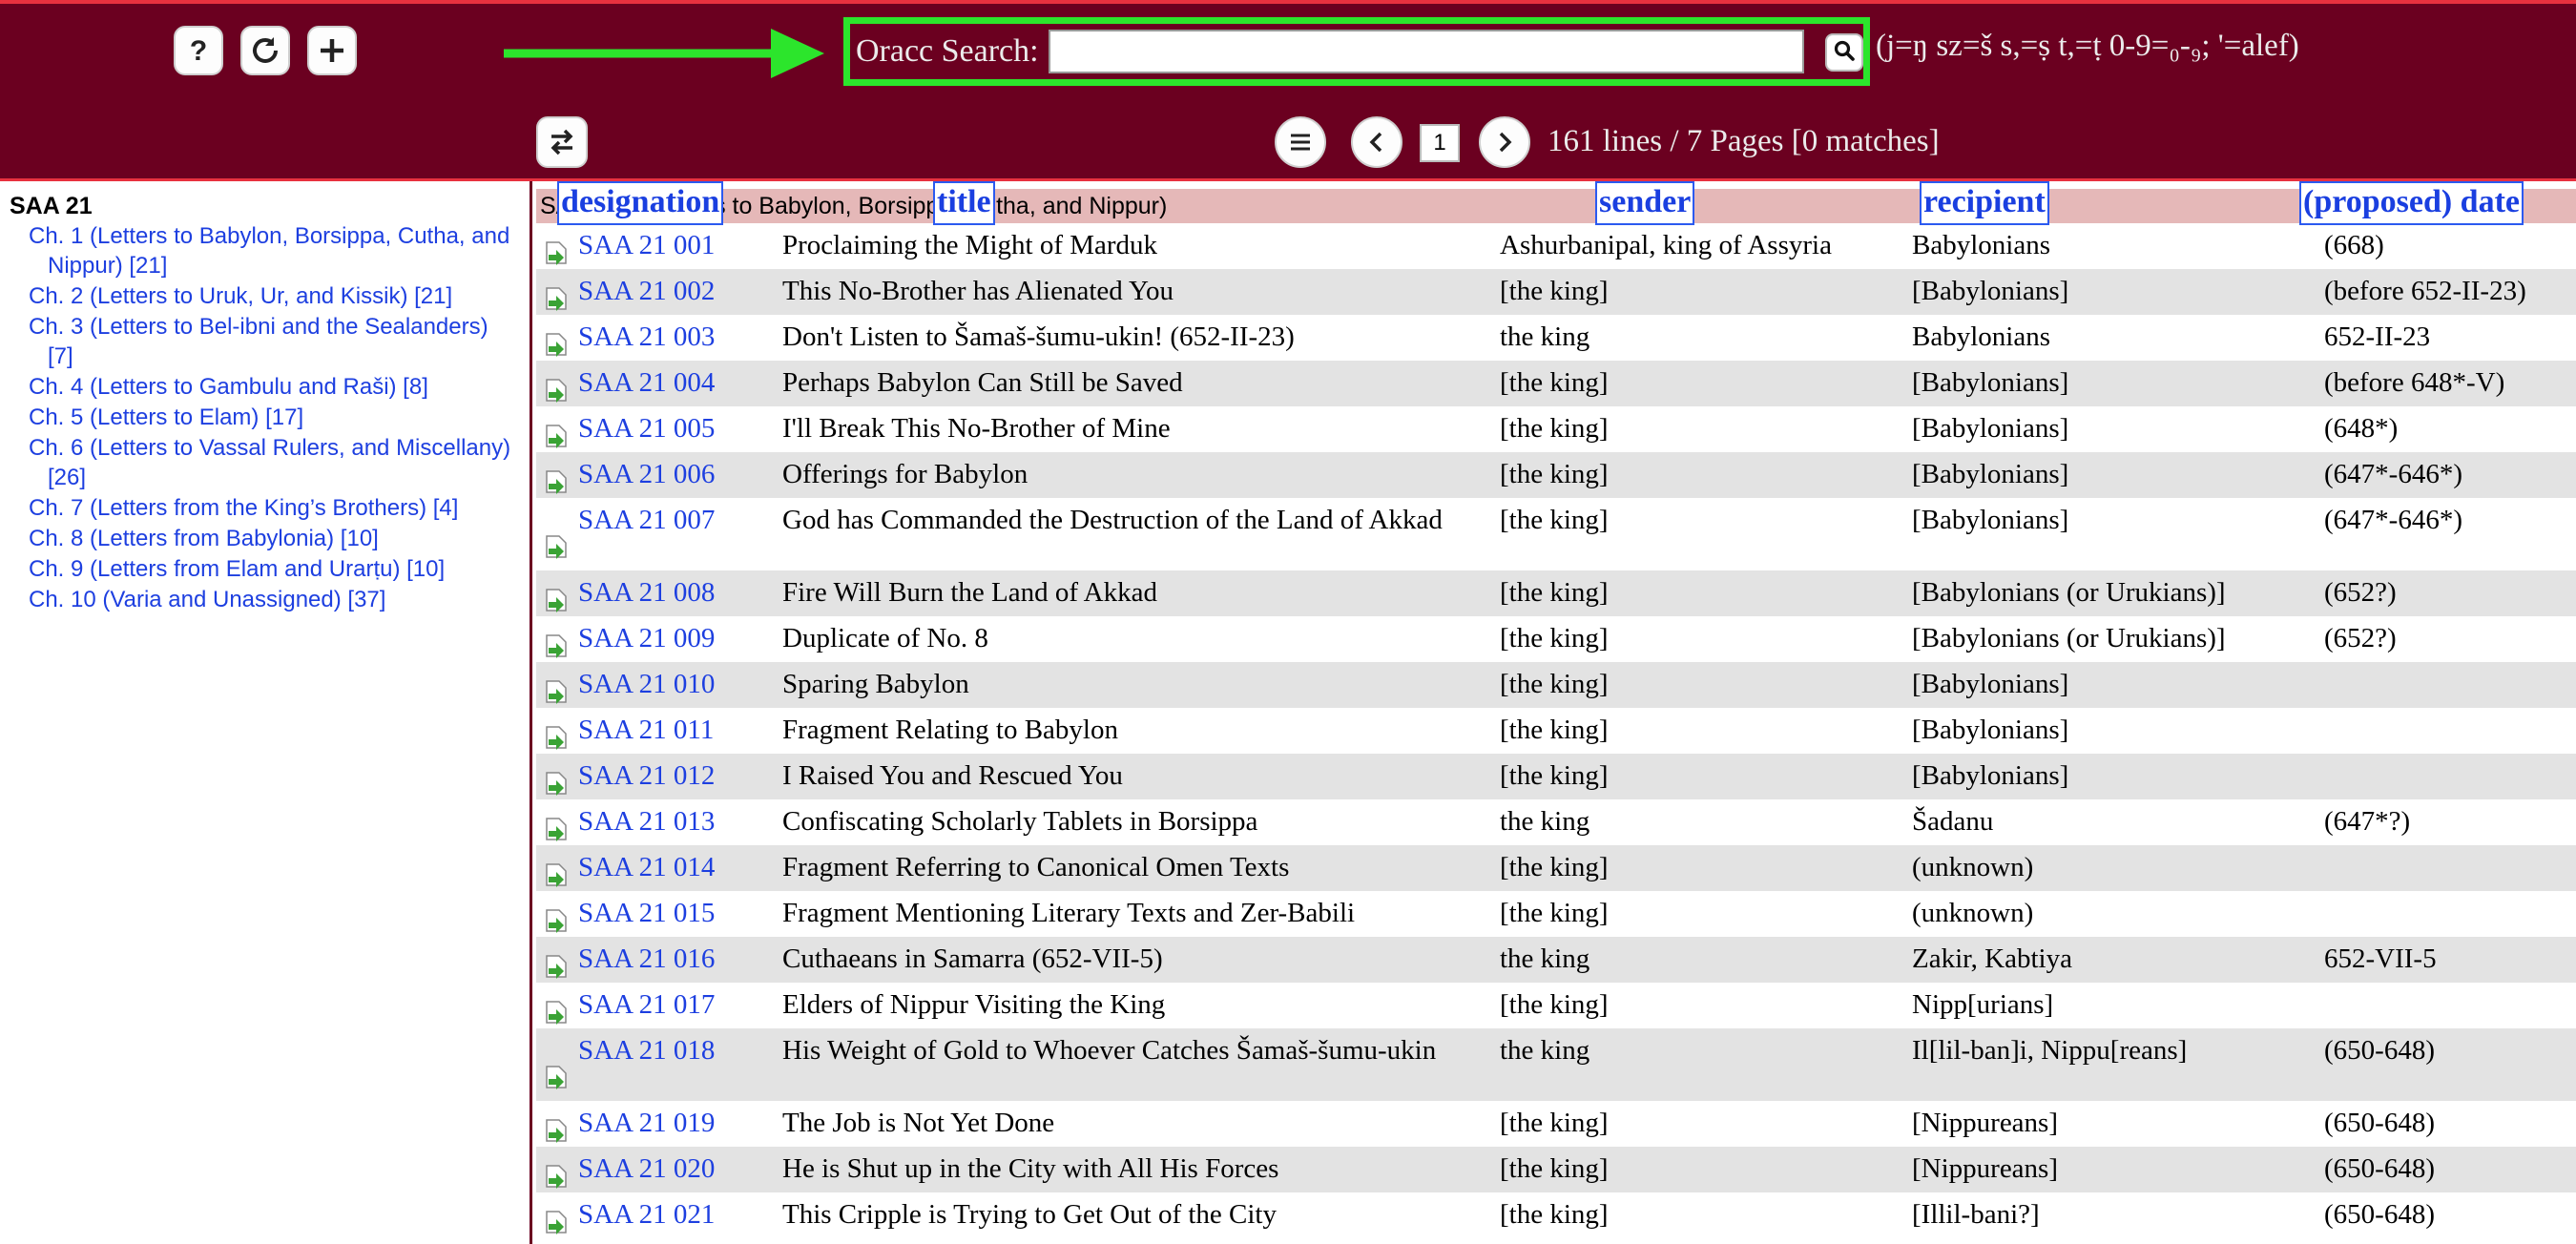 The width and height of the screenshot is (2576, 1244). What do you see at coordinates (646, 291) in the screenshot?
I see `designation-link: SAA 21 002` at bounding box center [646, 291].